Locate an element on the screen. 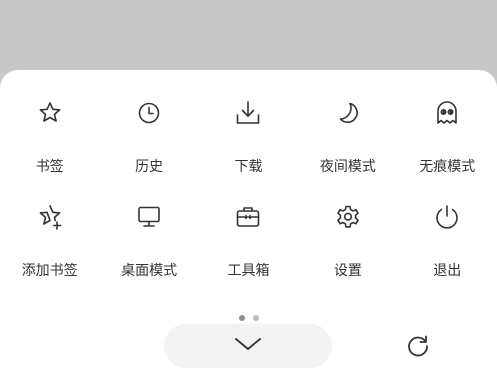 This screenshot has height=386, width=497. gear-icon is located at coordinates (348, 217).